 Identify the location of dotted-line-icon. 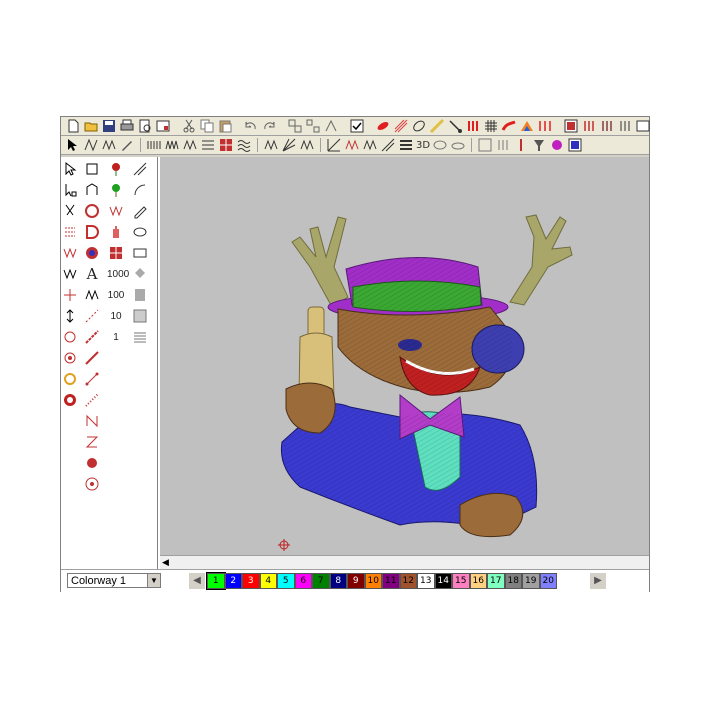
(92, 316).